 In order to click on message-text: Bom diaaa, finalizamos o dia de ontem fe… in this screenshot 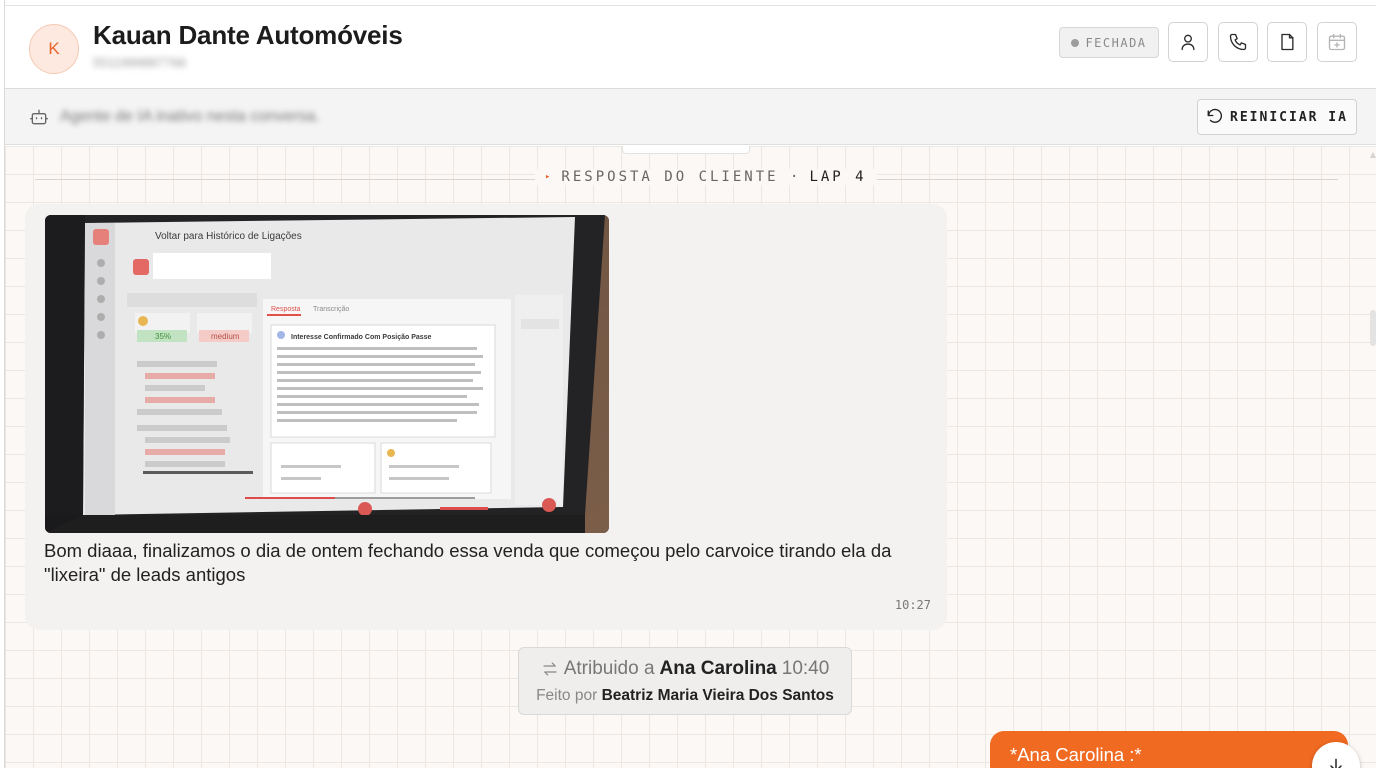, I will do `click(468, 562)`.